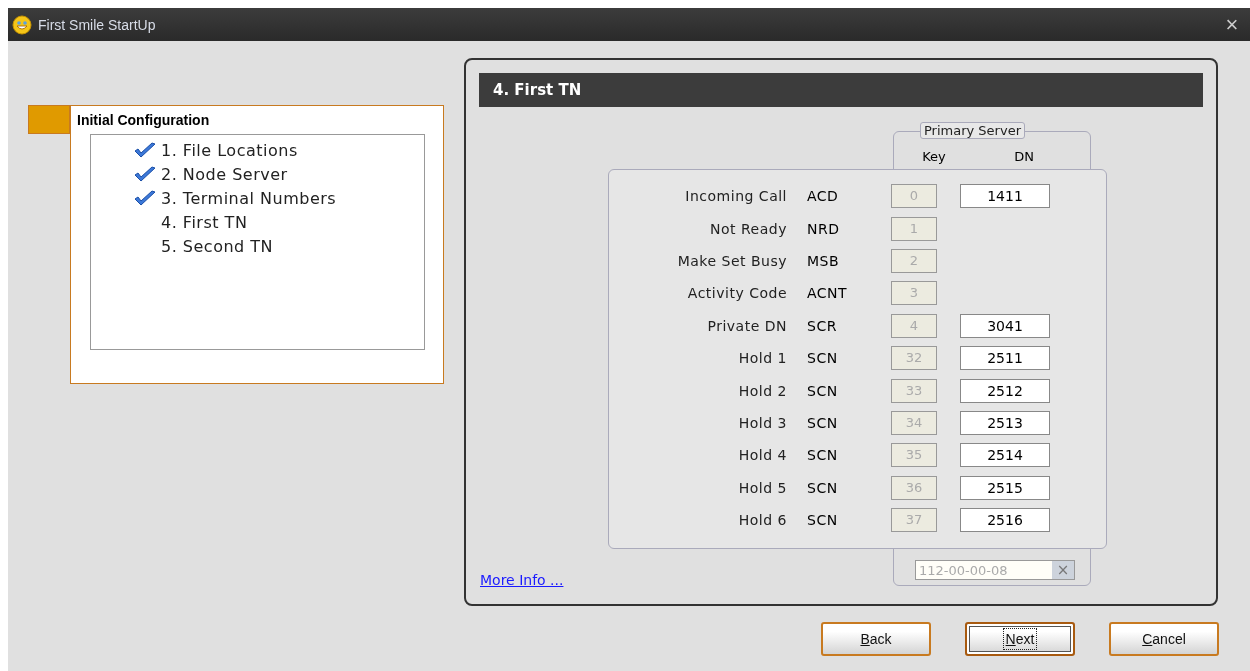 Image resolution: width=1250 pixels, height=671 pixels. I want to click on dn-field: 1411, so click(1005, 196).